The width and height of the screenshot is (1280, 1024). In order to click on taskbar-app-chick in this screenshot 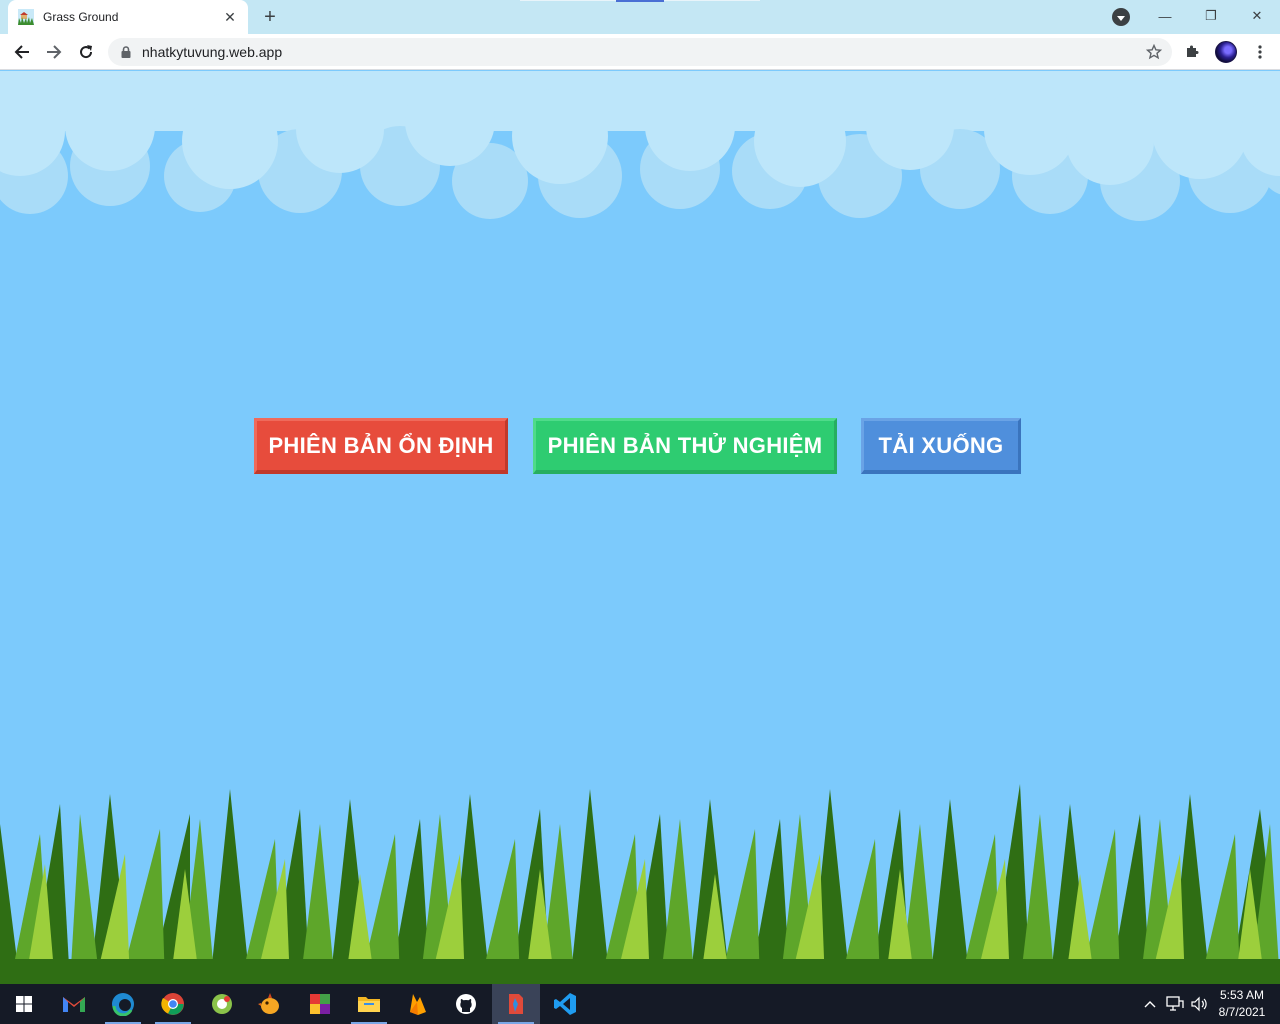, I will do `click(270, 1004)`.